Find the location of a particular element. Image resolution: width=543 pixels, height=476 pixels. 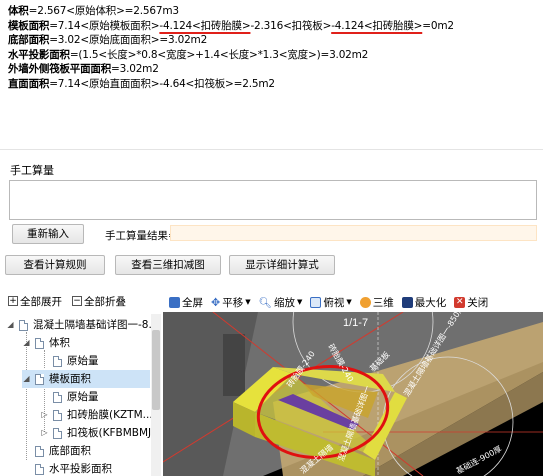

tree-toolbar: + 全部展开 − 全部折叠 is located at coordinates (81, 301).